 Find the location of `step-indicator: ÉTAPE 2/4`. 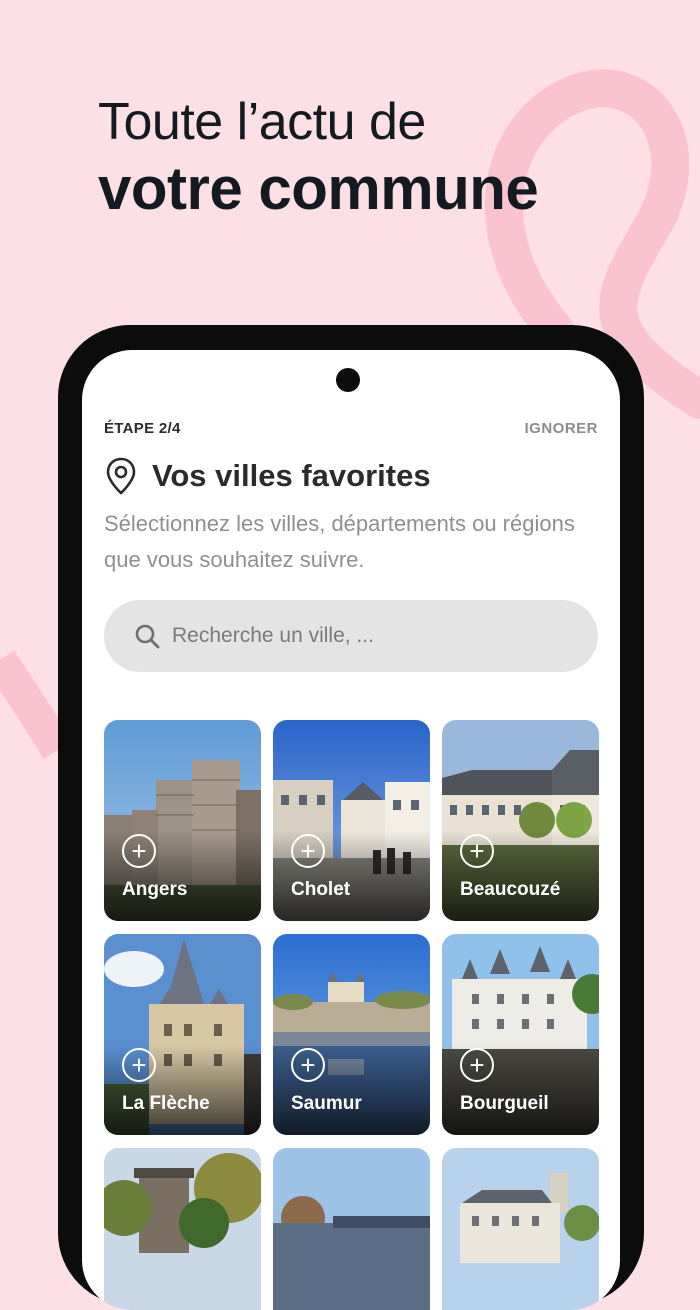

step-indicator: ÉTAPE 2/4 is located at coordinates (142, 428).